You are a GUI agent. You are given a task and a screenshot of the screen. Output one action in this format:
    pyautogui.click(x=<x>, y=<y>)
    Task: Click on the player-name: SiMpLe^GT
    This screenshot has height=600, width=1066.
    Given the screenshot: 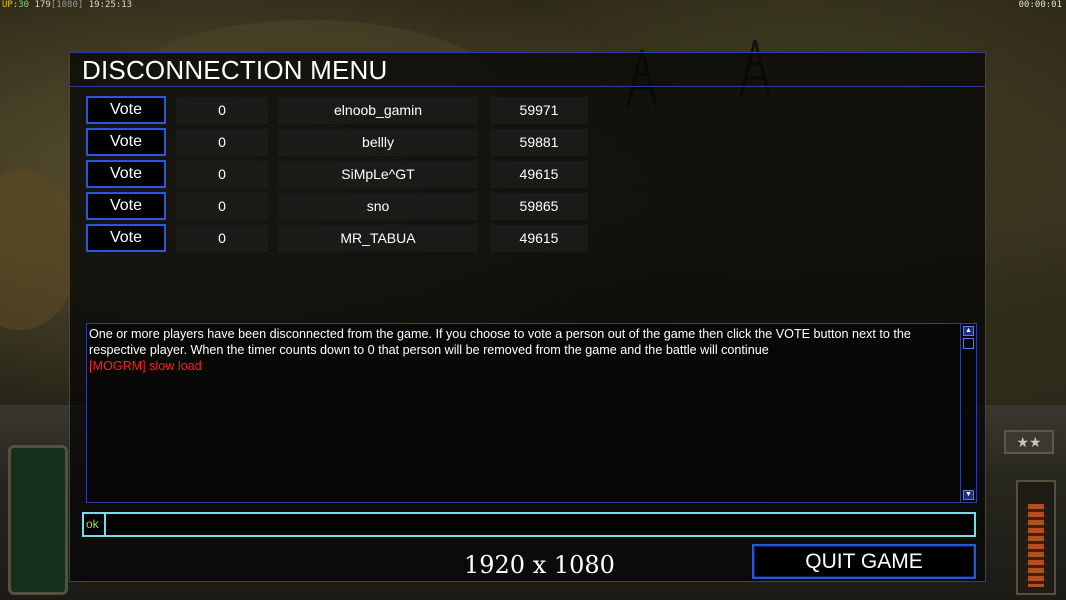 What is the action you would take?
    pyautogui.click(x=378, y=174)
    